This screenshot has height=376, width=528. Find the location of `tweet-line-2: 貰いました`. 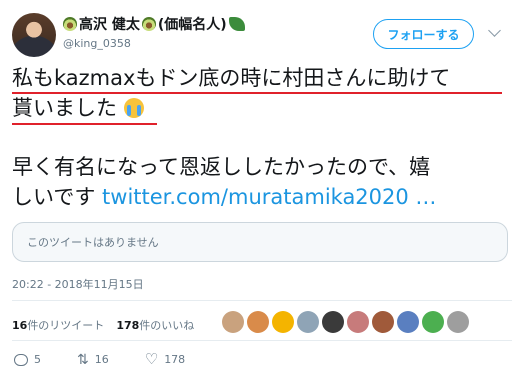

tweet-line-2: 貰いました is located at coordinates (78, 108).